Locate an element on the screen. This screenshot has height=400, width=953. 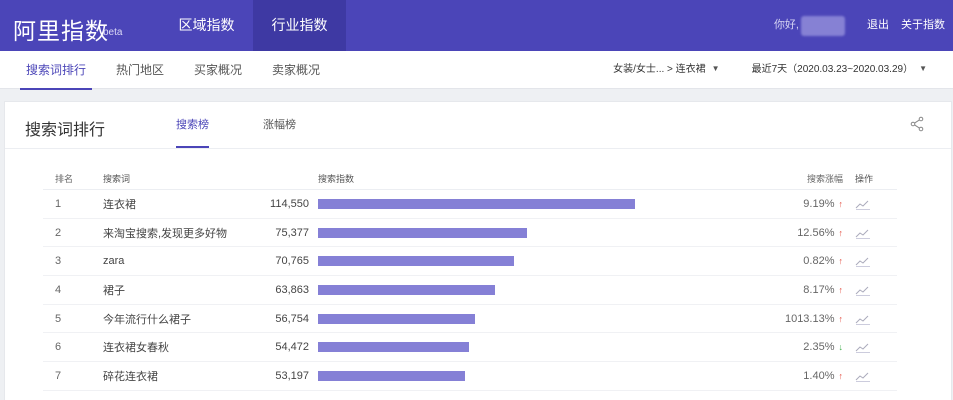
tab-seller-overview: 卖家概况 is located at coordinates (296, 70).